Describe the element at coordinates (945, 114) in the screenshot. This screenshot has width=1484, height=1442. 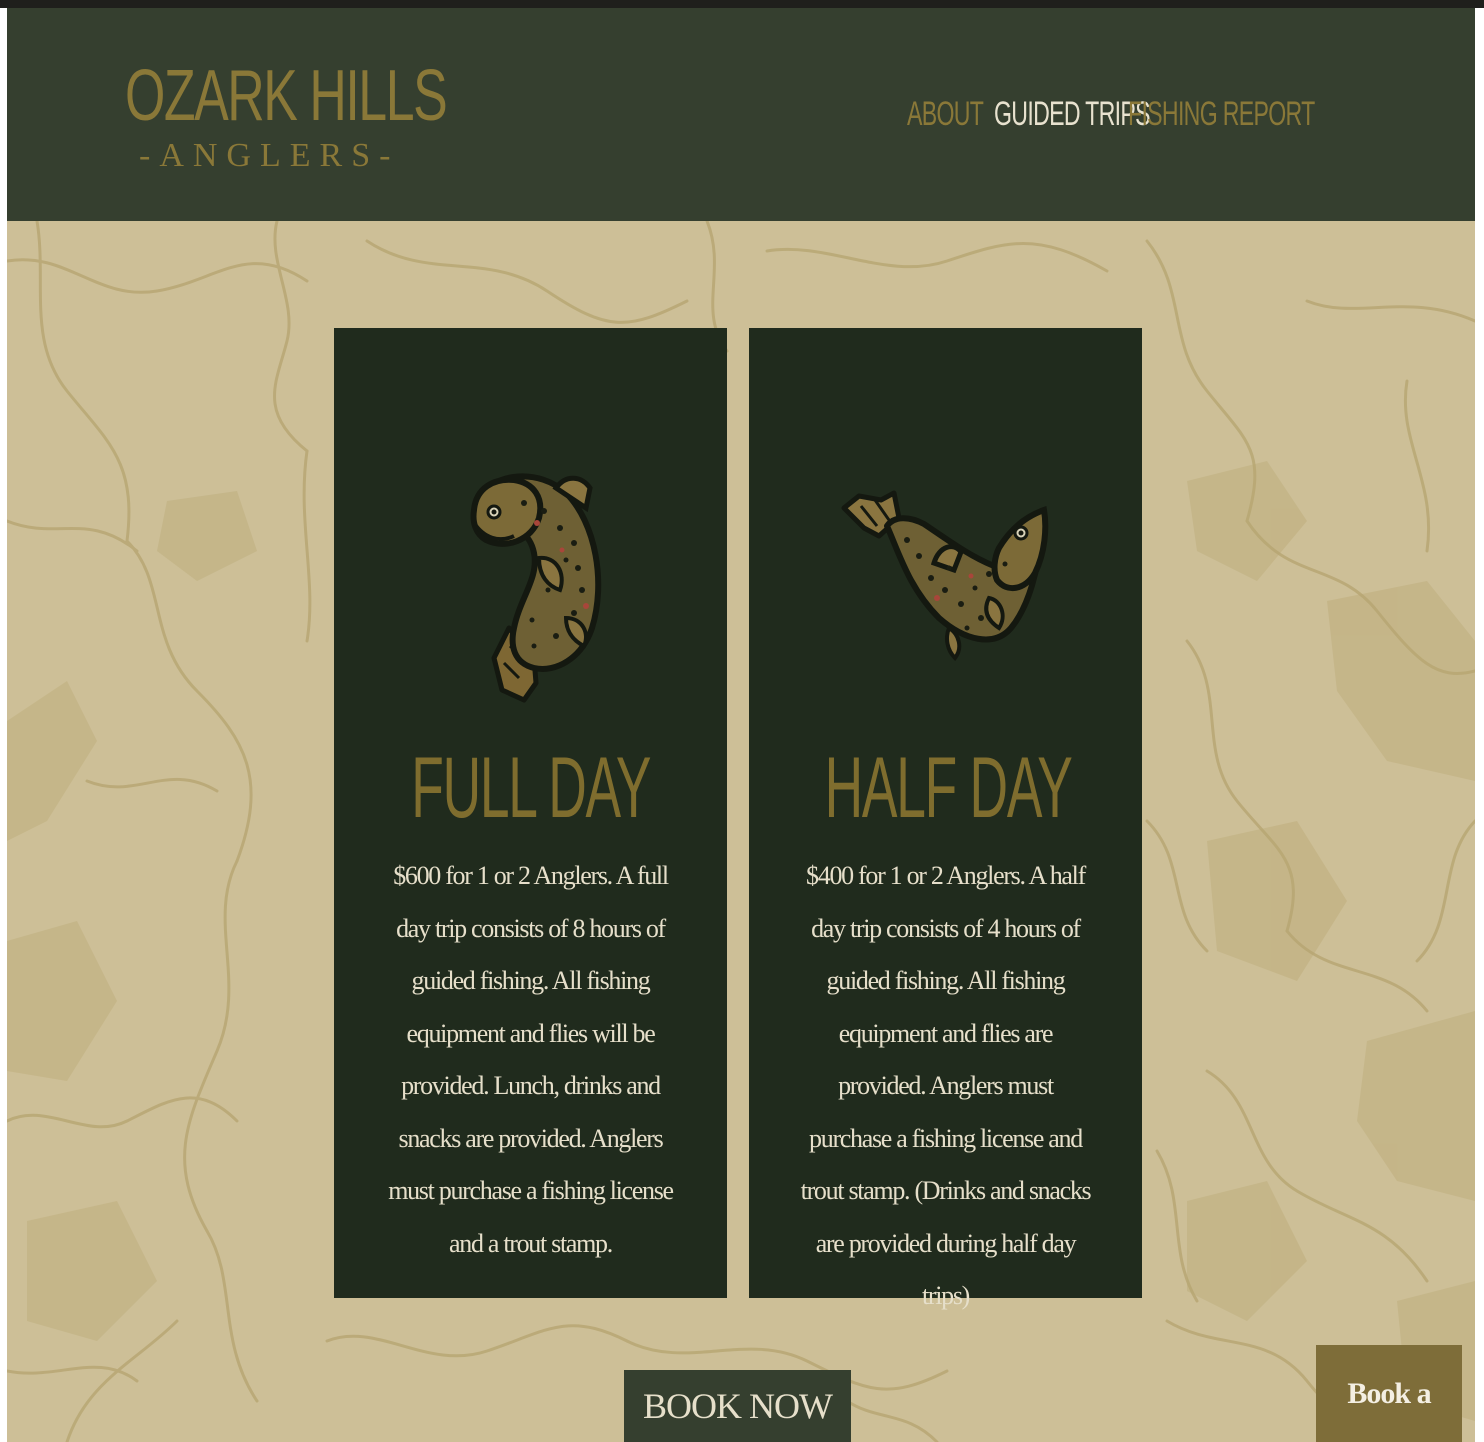
I see `nav-item-about: ABOUT` at that location.